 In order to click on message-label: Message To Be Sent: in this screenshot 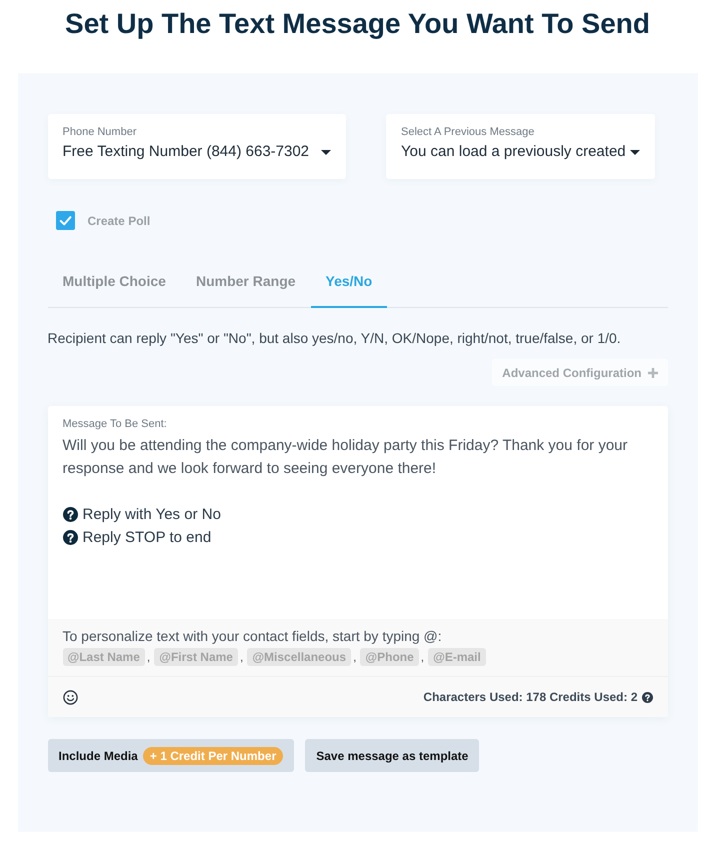, I will do `click(115, 424)`.